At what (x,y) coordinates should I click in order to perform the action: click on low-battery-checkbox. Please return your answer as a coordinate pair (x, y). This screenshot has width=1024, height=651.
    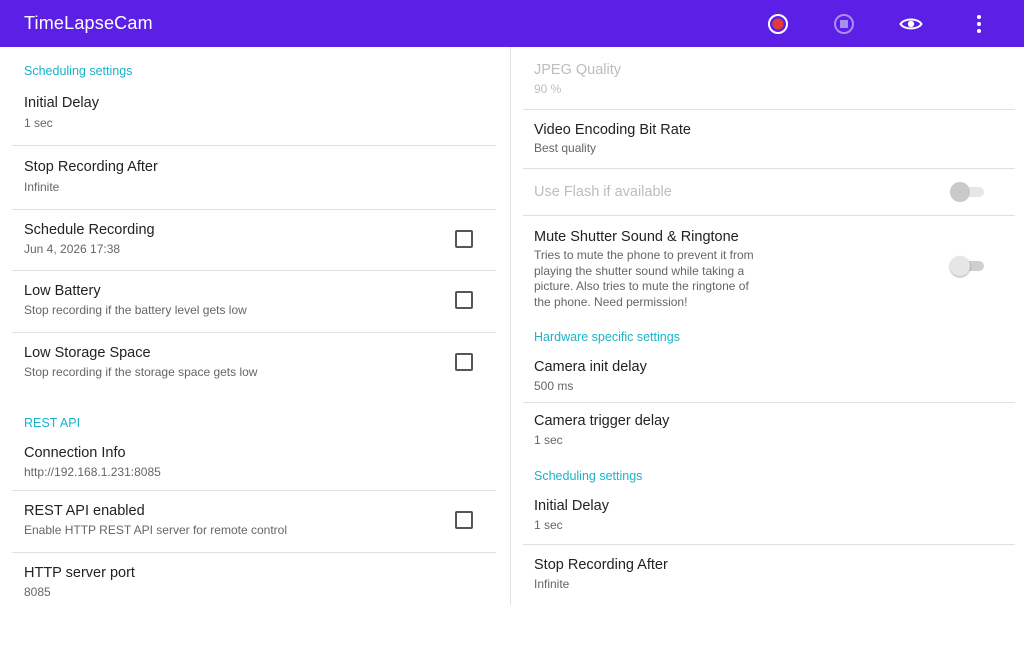
    Looking at the image, I should click on (464, 300).